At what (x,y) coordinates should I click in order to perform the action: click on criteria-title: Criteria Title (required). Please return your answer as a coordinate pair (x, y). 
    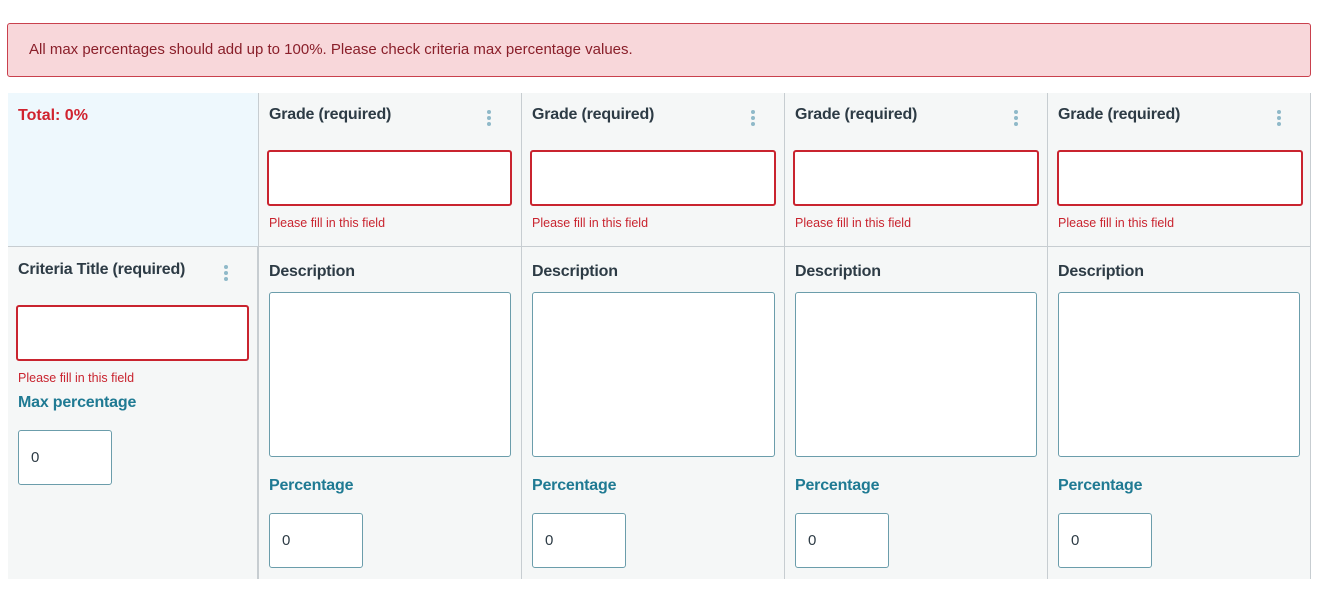
    Looking at the image, I should click on (102, 269).